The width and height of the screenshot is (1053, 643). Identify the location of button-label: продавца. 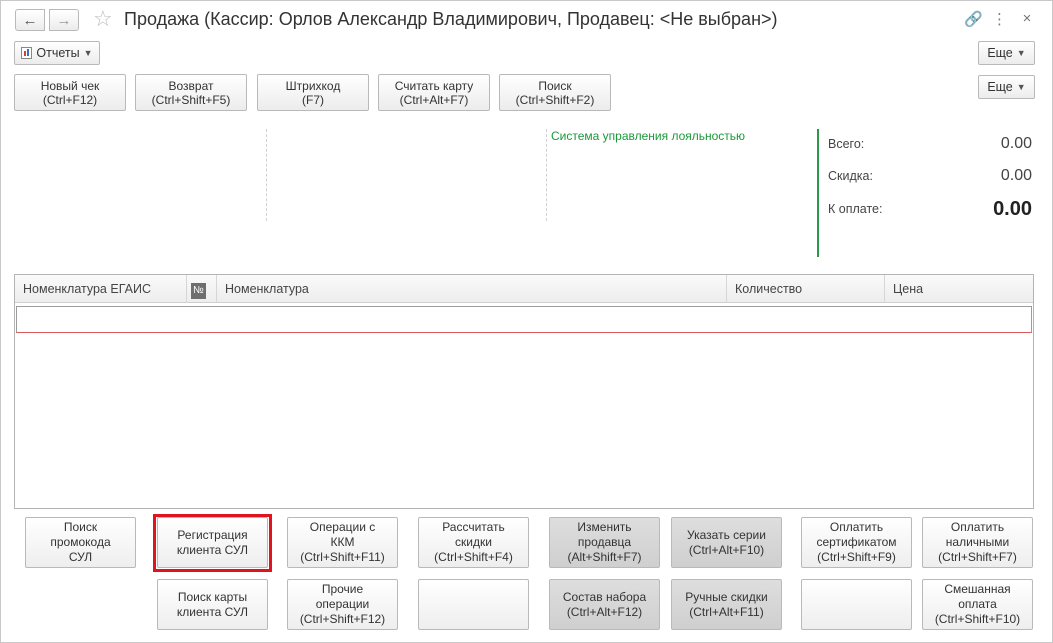
(604, 542).